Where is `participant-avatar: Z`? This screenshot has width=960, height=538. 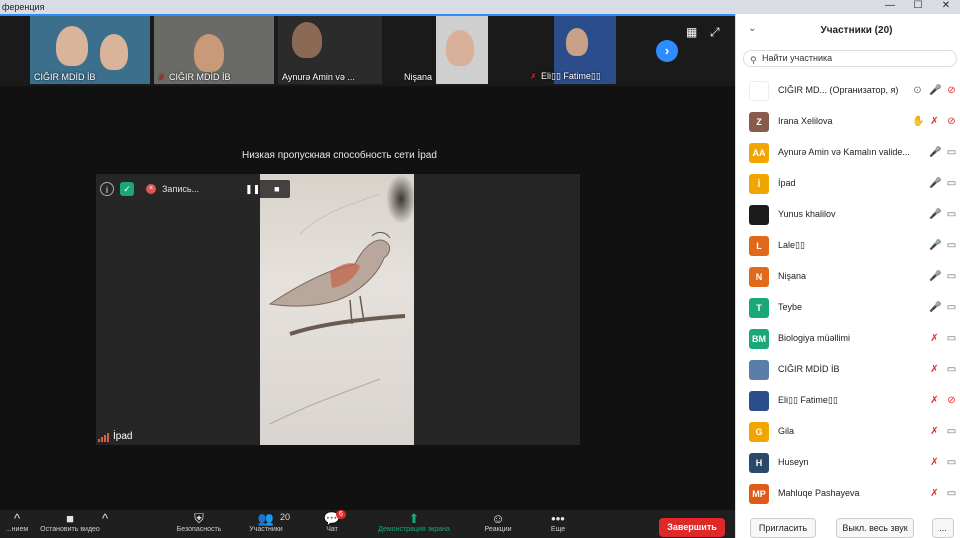
participant-avatar: Z is located at coordinates (759, 122).